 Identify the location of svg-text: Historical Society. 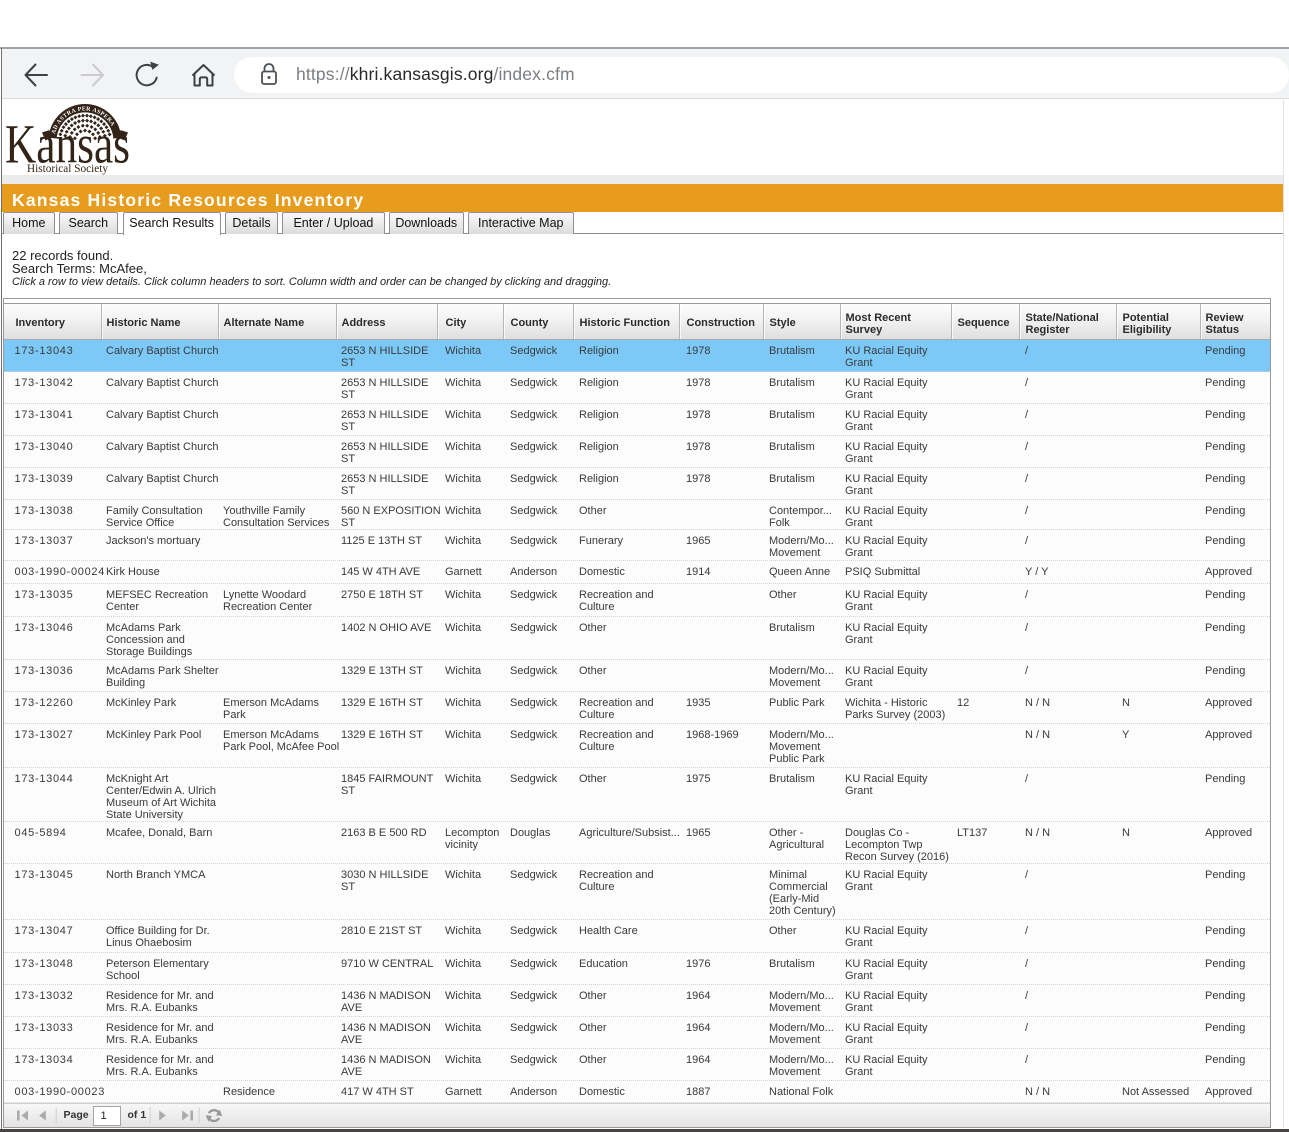
(67, 168).